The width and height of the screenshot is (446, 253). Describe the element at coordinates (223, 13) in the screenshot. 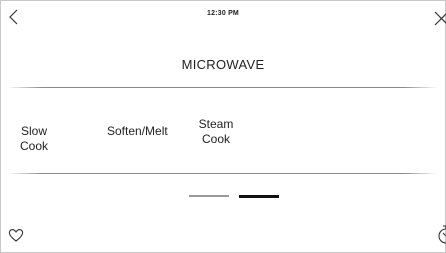

I see `status-time: 12:30 PM` at that location.